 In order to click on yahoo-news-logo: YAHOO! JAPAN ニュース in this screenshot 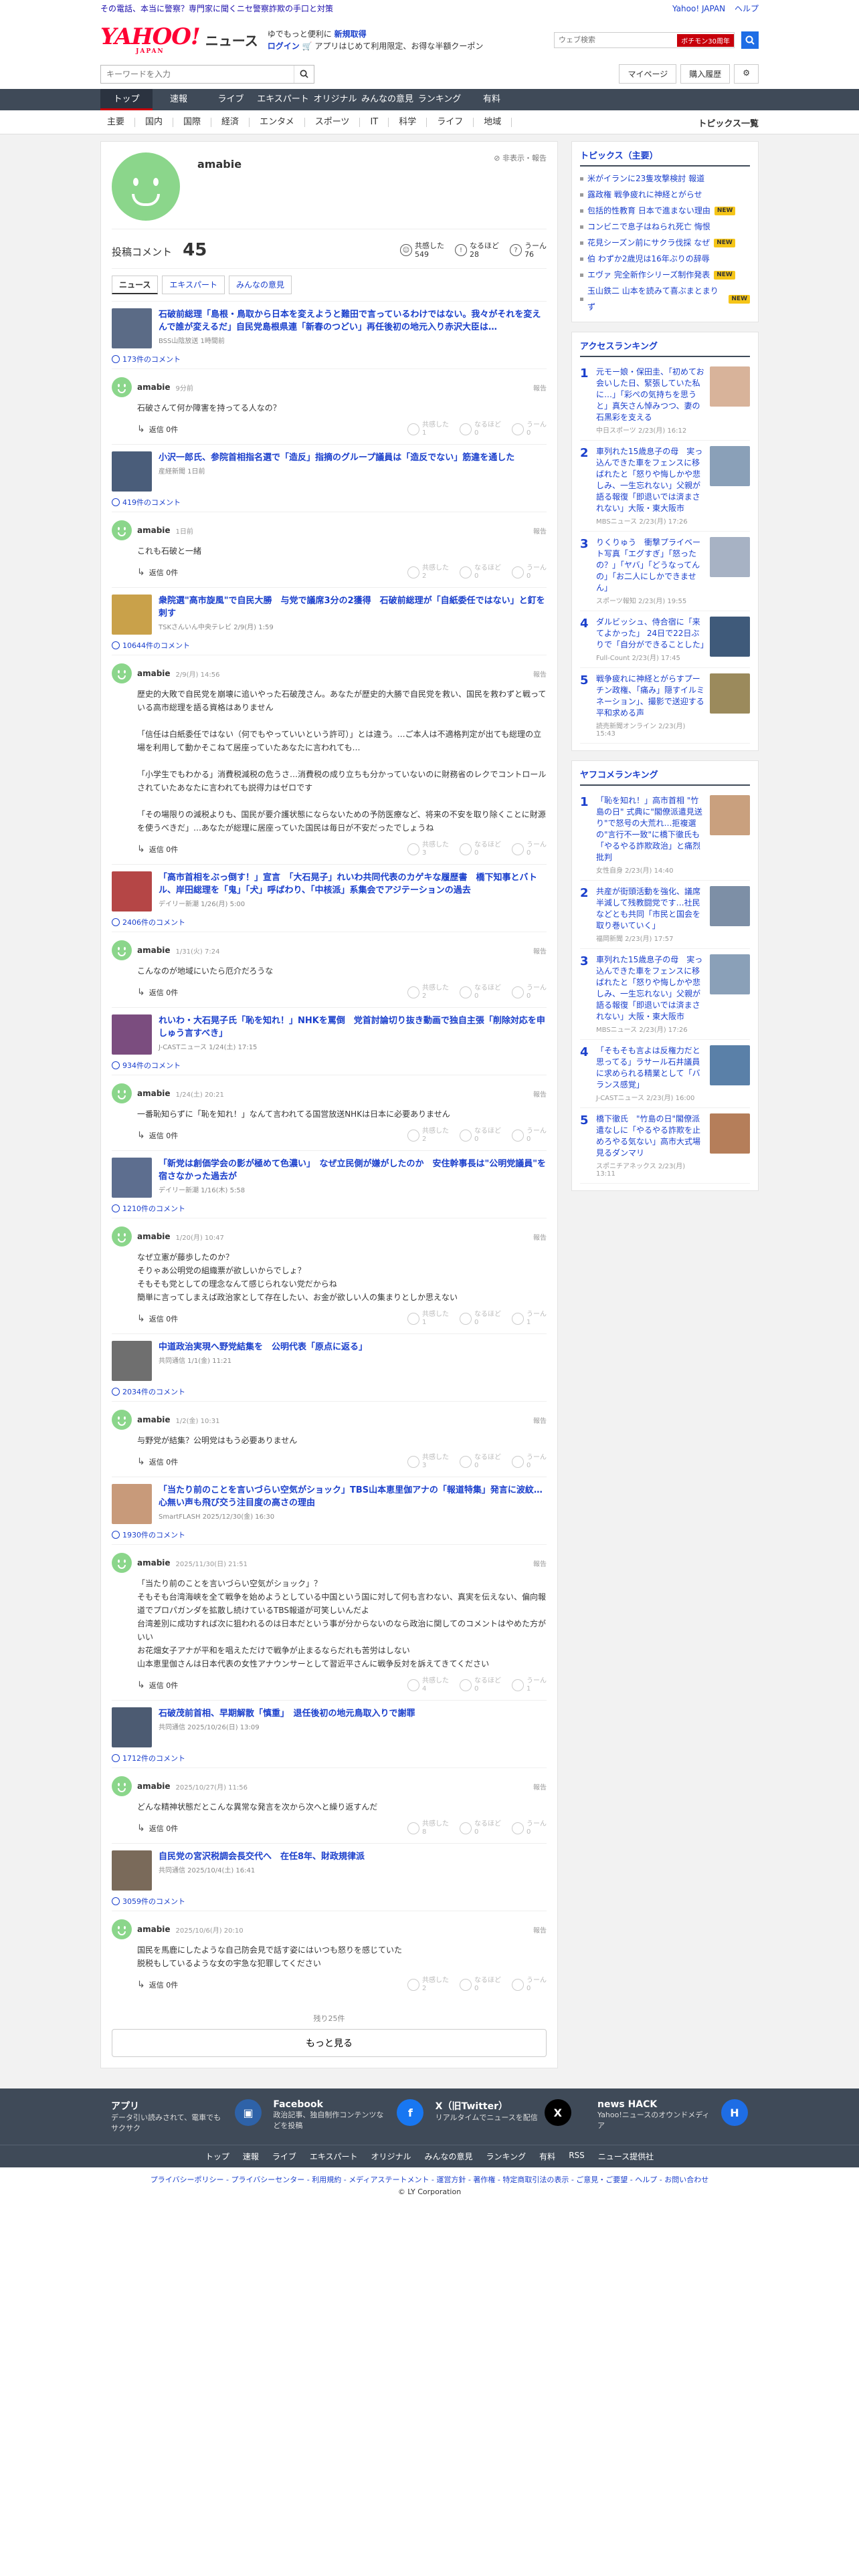, I will do `click(179, 40)`.